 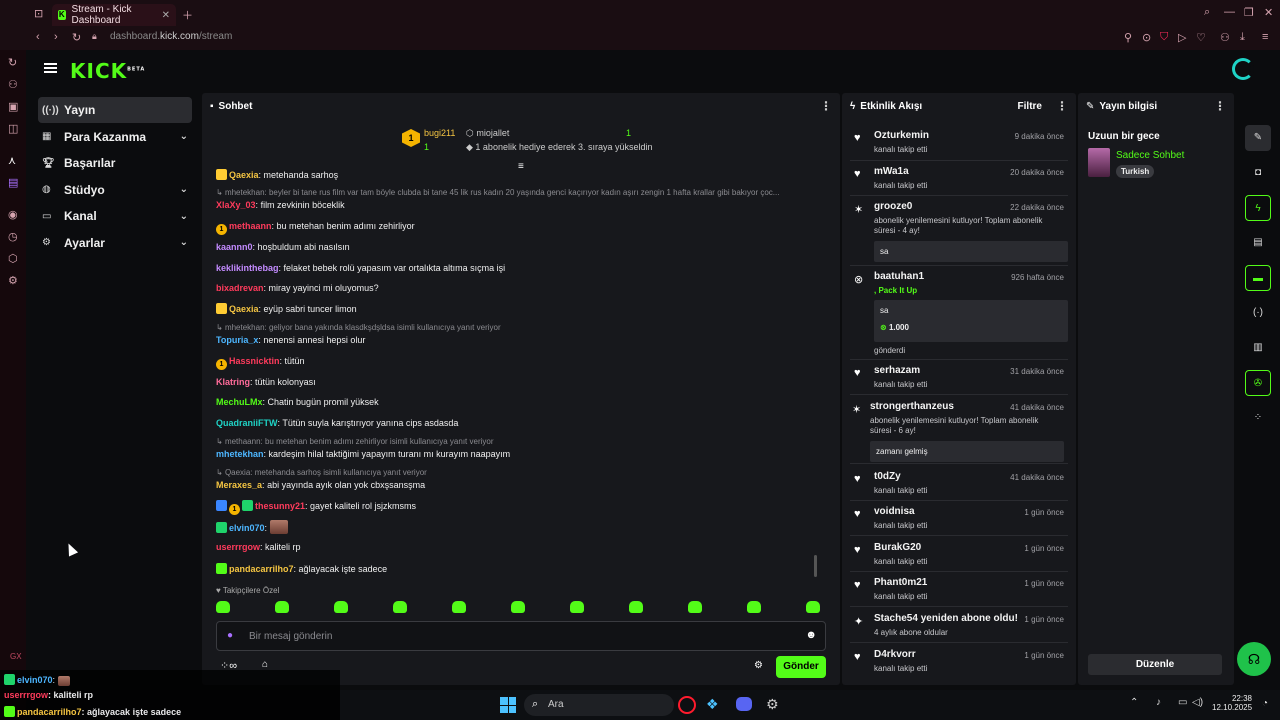 I want to click on microphone-icon: ●, so click(x=230, y=635).